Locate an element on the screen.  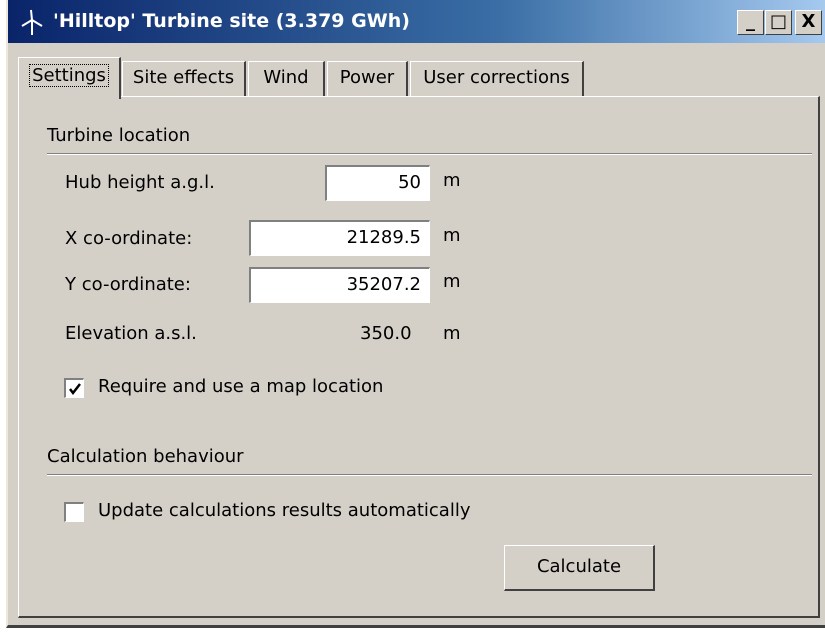
elevation-label: Elevation a.s.l. is located at coordinates (131, 333).